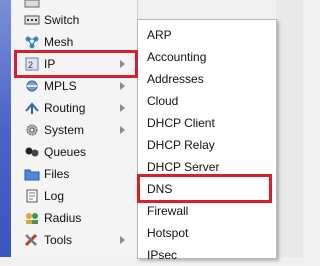 Image resolution: width=320 pixels, height=266 pixels. What do you see at coordinates (32, 240) in the screenshot?
I see `tools-icon` at bounding box center [32, 240].